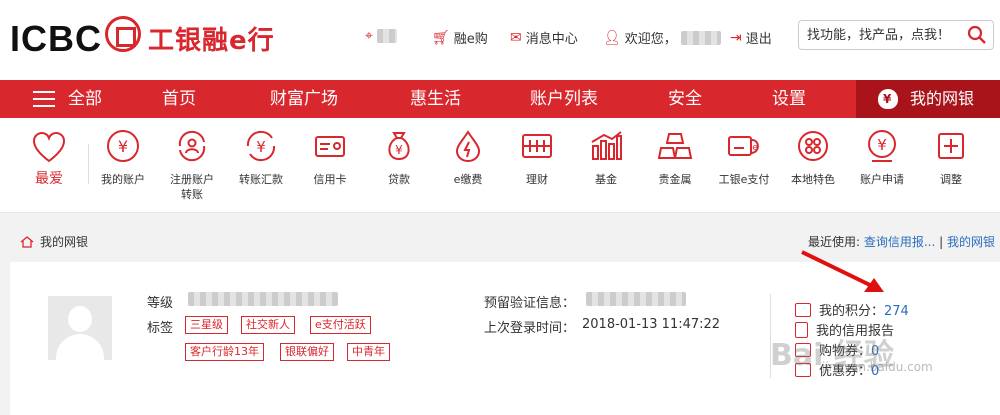 This screenshot has height=415, width=1000. I want to click on nav-item-accounts: 账户列表, so click(564, 99).